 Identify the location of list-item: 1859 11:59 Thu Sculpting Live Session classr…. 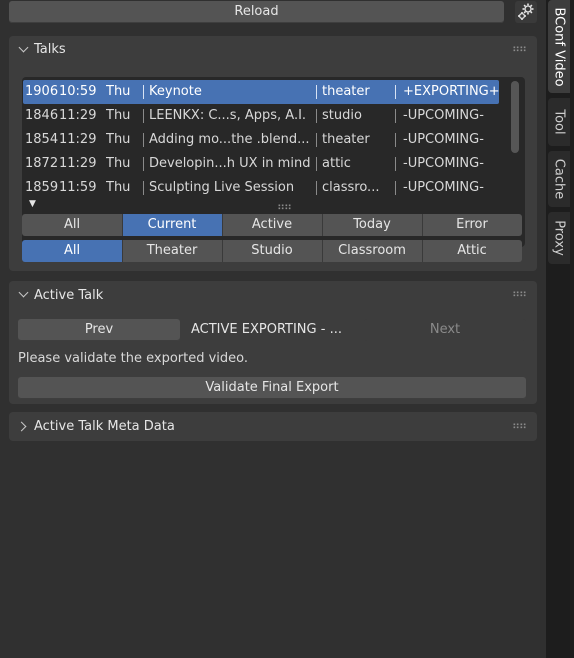
(261, 188).